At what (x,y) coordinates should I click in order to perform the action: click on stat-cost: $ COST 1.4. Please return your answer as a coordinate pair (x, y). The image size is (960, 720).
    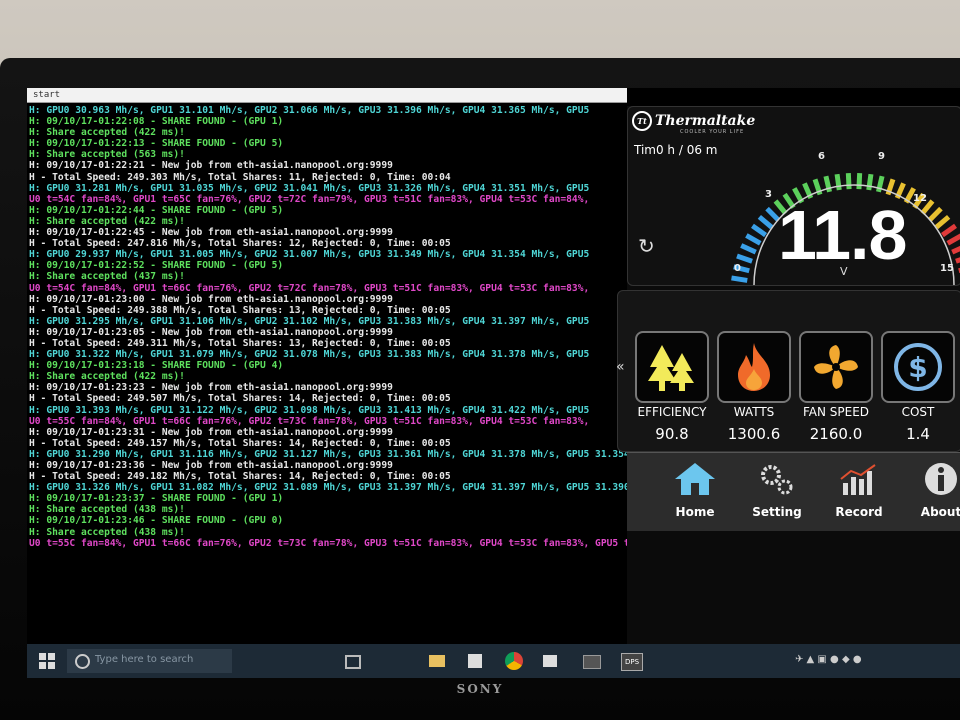
    Looking at the image, I should click on (918, 387).